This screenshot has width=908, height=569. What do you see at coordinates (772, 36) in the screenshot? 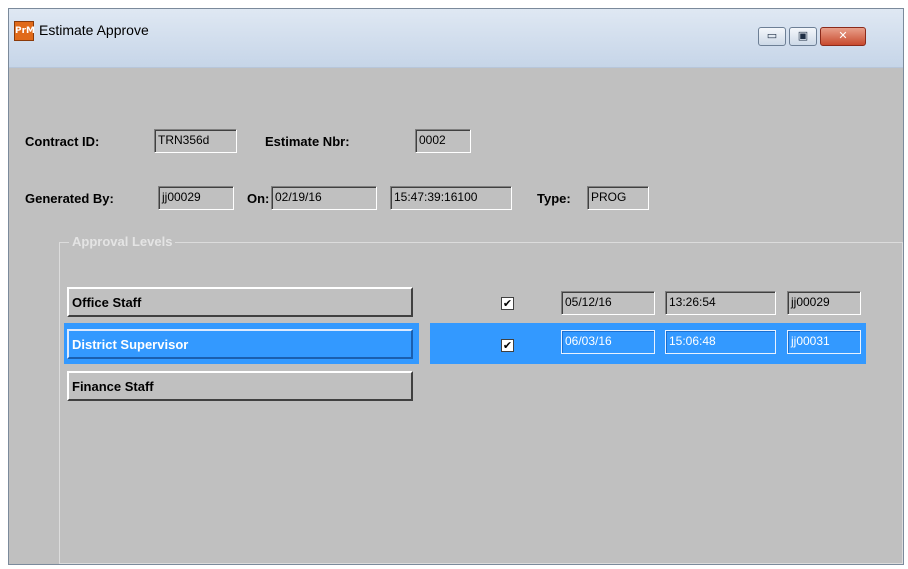
I see `minimize-button: ▭` at bounding box center [772, 36].